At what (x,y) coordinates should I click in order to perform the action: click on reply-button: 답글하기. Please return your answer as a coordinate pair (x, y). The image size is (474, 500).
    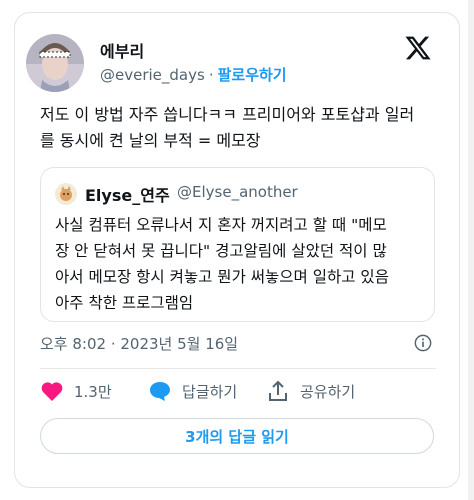
    Looking at the image, I should click on (192, 391).